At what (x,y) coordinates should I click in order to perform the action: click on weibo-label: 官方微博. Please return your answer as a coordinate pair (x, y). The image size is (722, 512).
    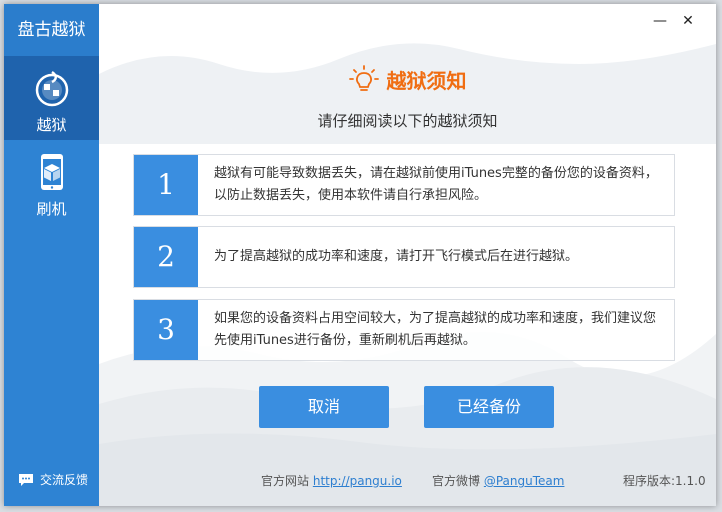
    Looking at the image, I should click on (456, 481).